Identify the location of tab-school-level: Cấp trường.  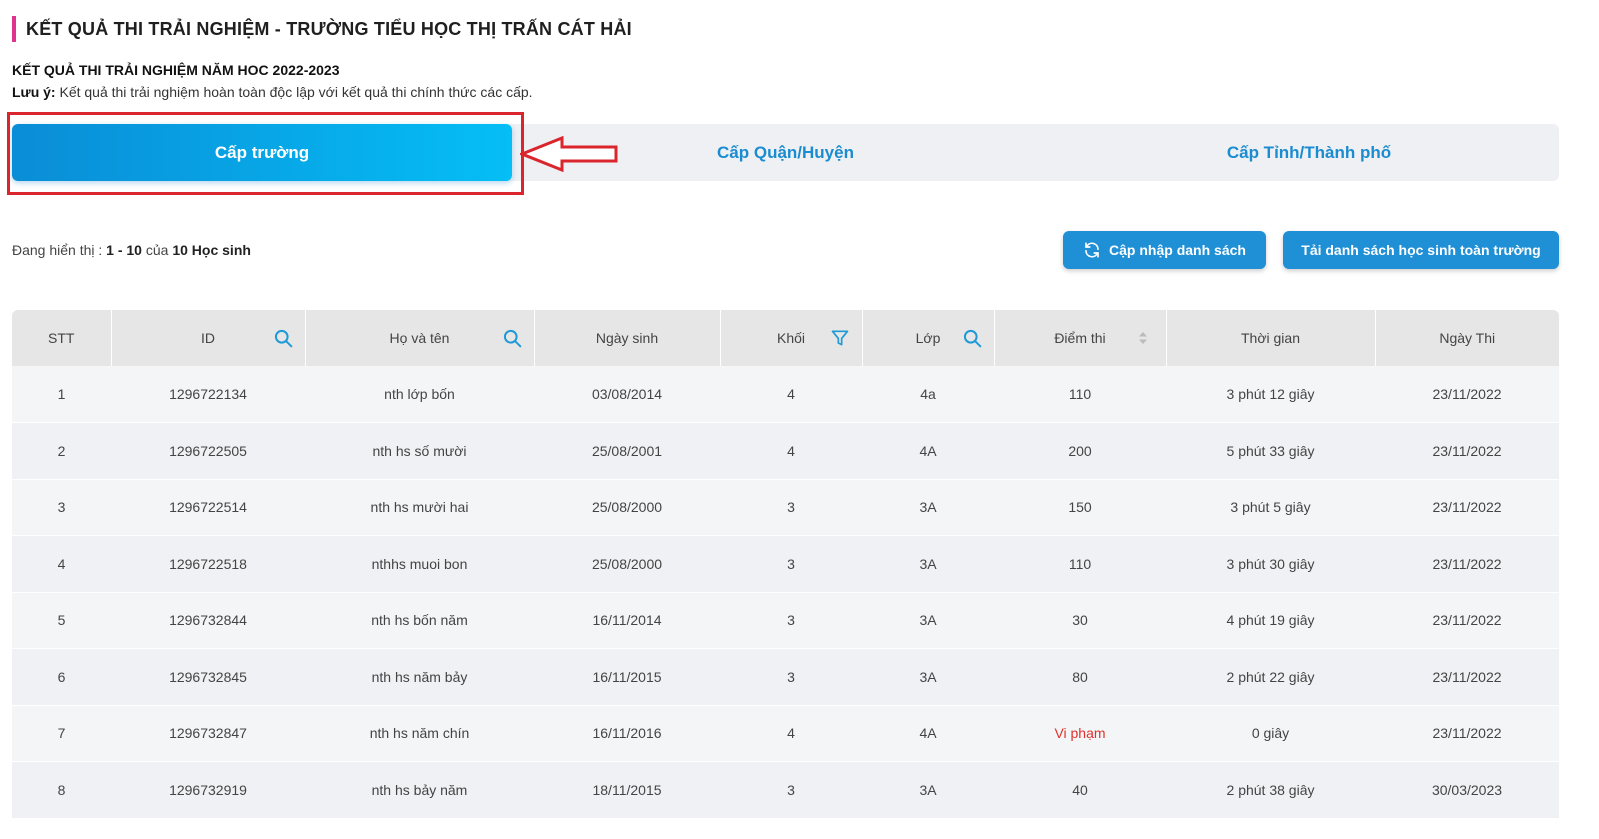
(262, 152).